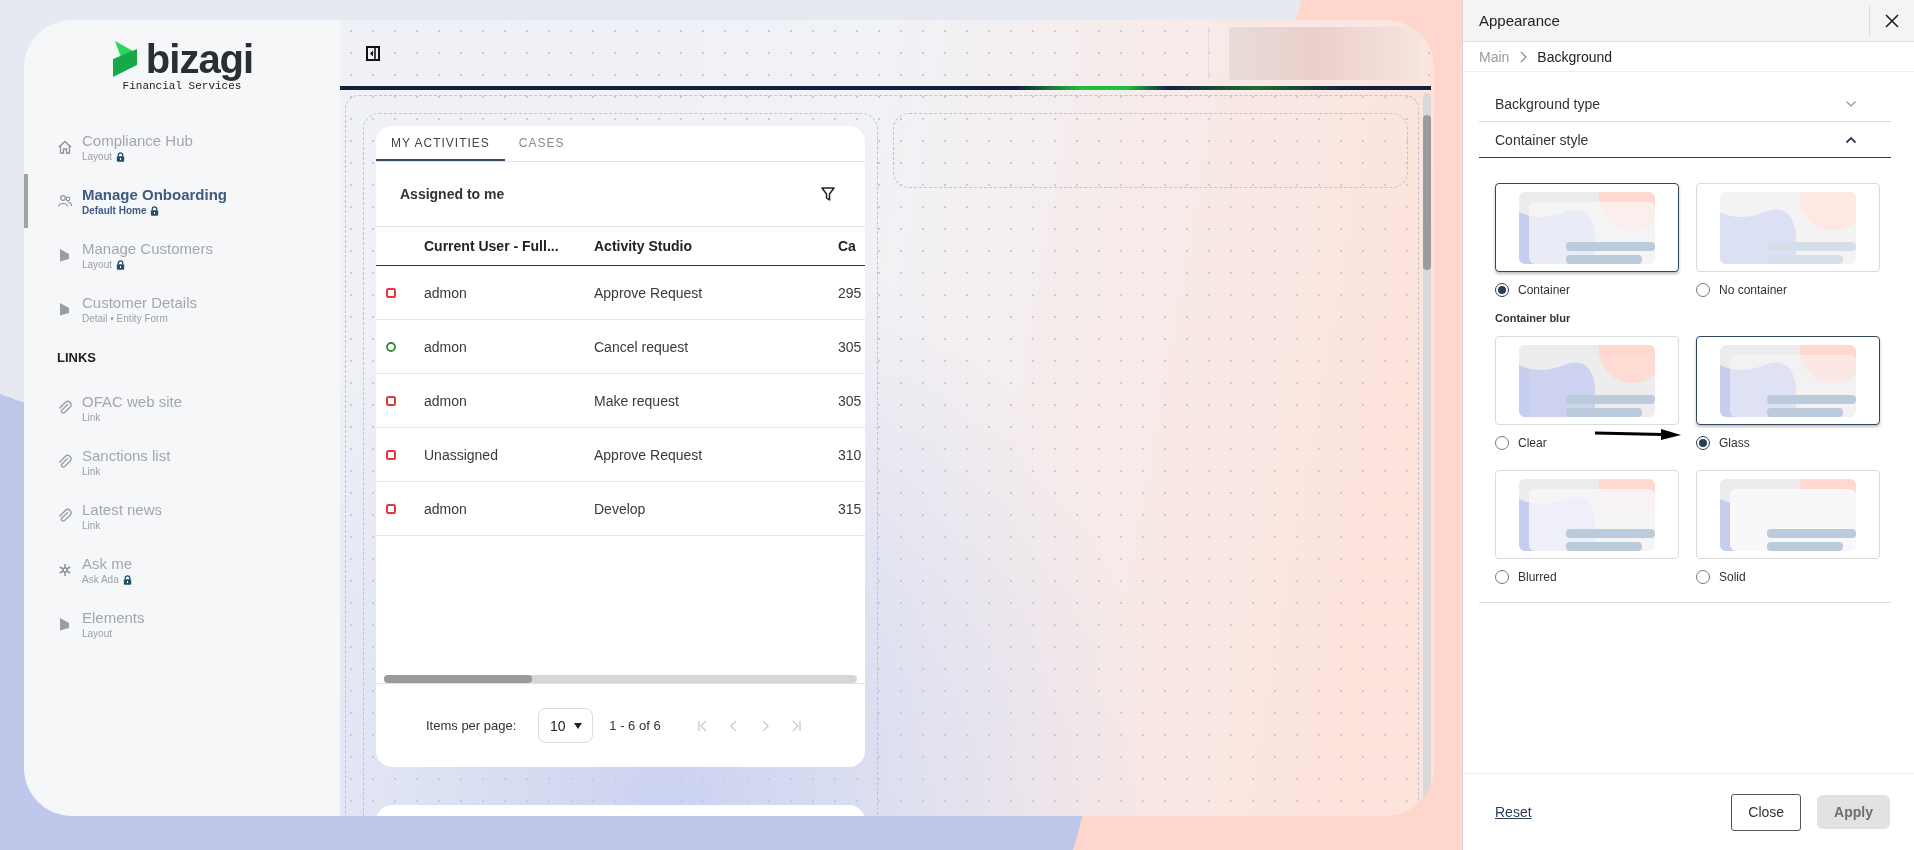  Describe the element at coordinates (114, 210) in the screenshot. I see `nav-item-subtitle: Default Home` at that location.